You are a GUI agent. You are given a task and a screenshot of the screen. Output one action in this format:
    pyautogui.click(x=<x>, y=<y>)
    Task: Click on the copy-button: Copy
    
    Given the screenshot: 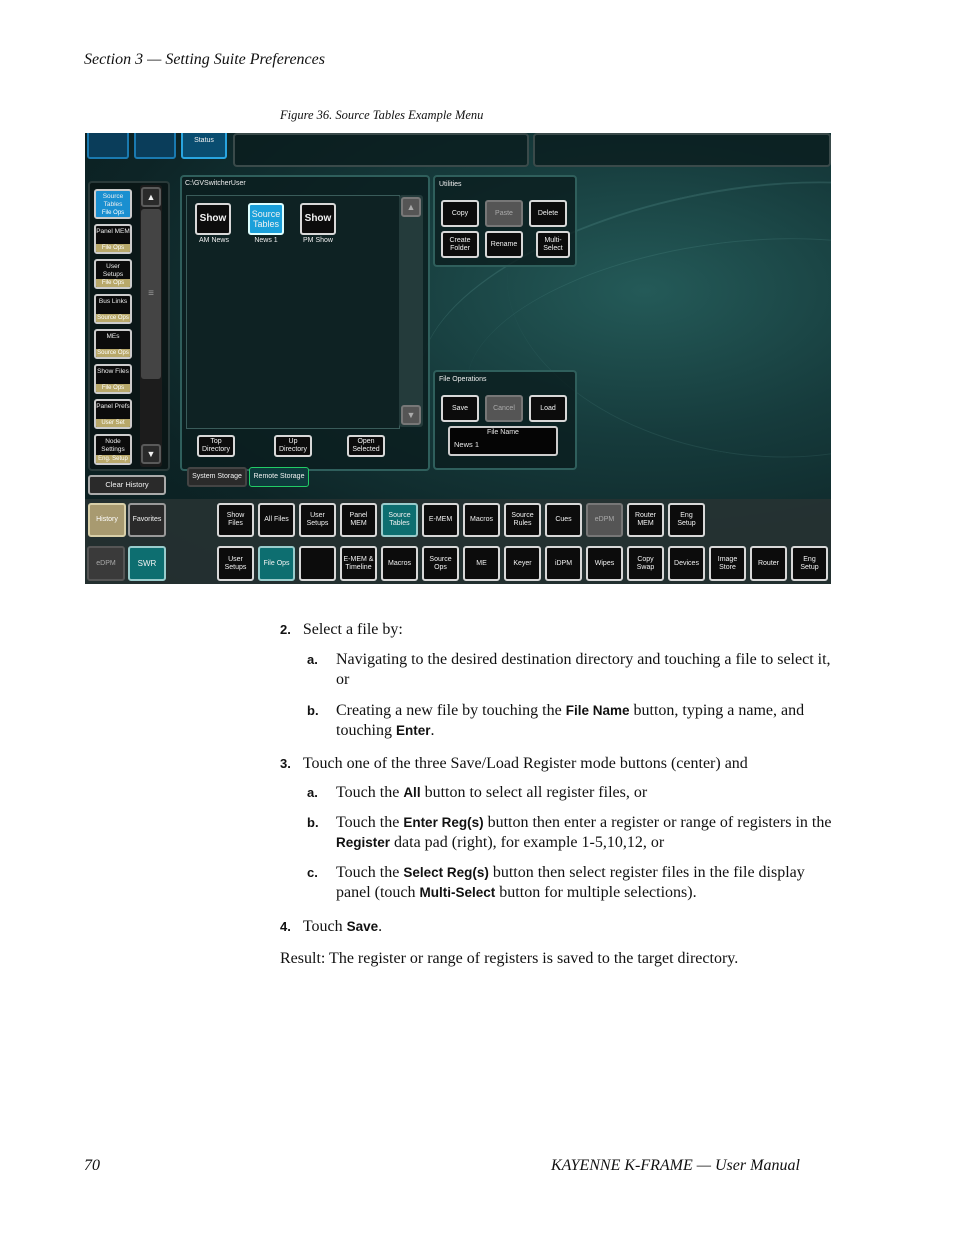 What is the action you would take?
    pyautogui.click(x=460, y=213)
    